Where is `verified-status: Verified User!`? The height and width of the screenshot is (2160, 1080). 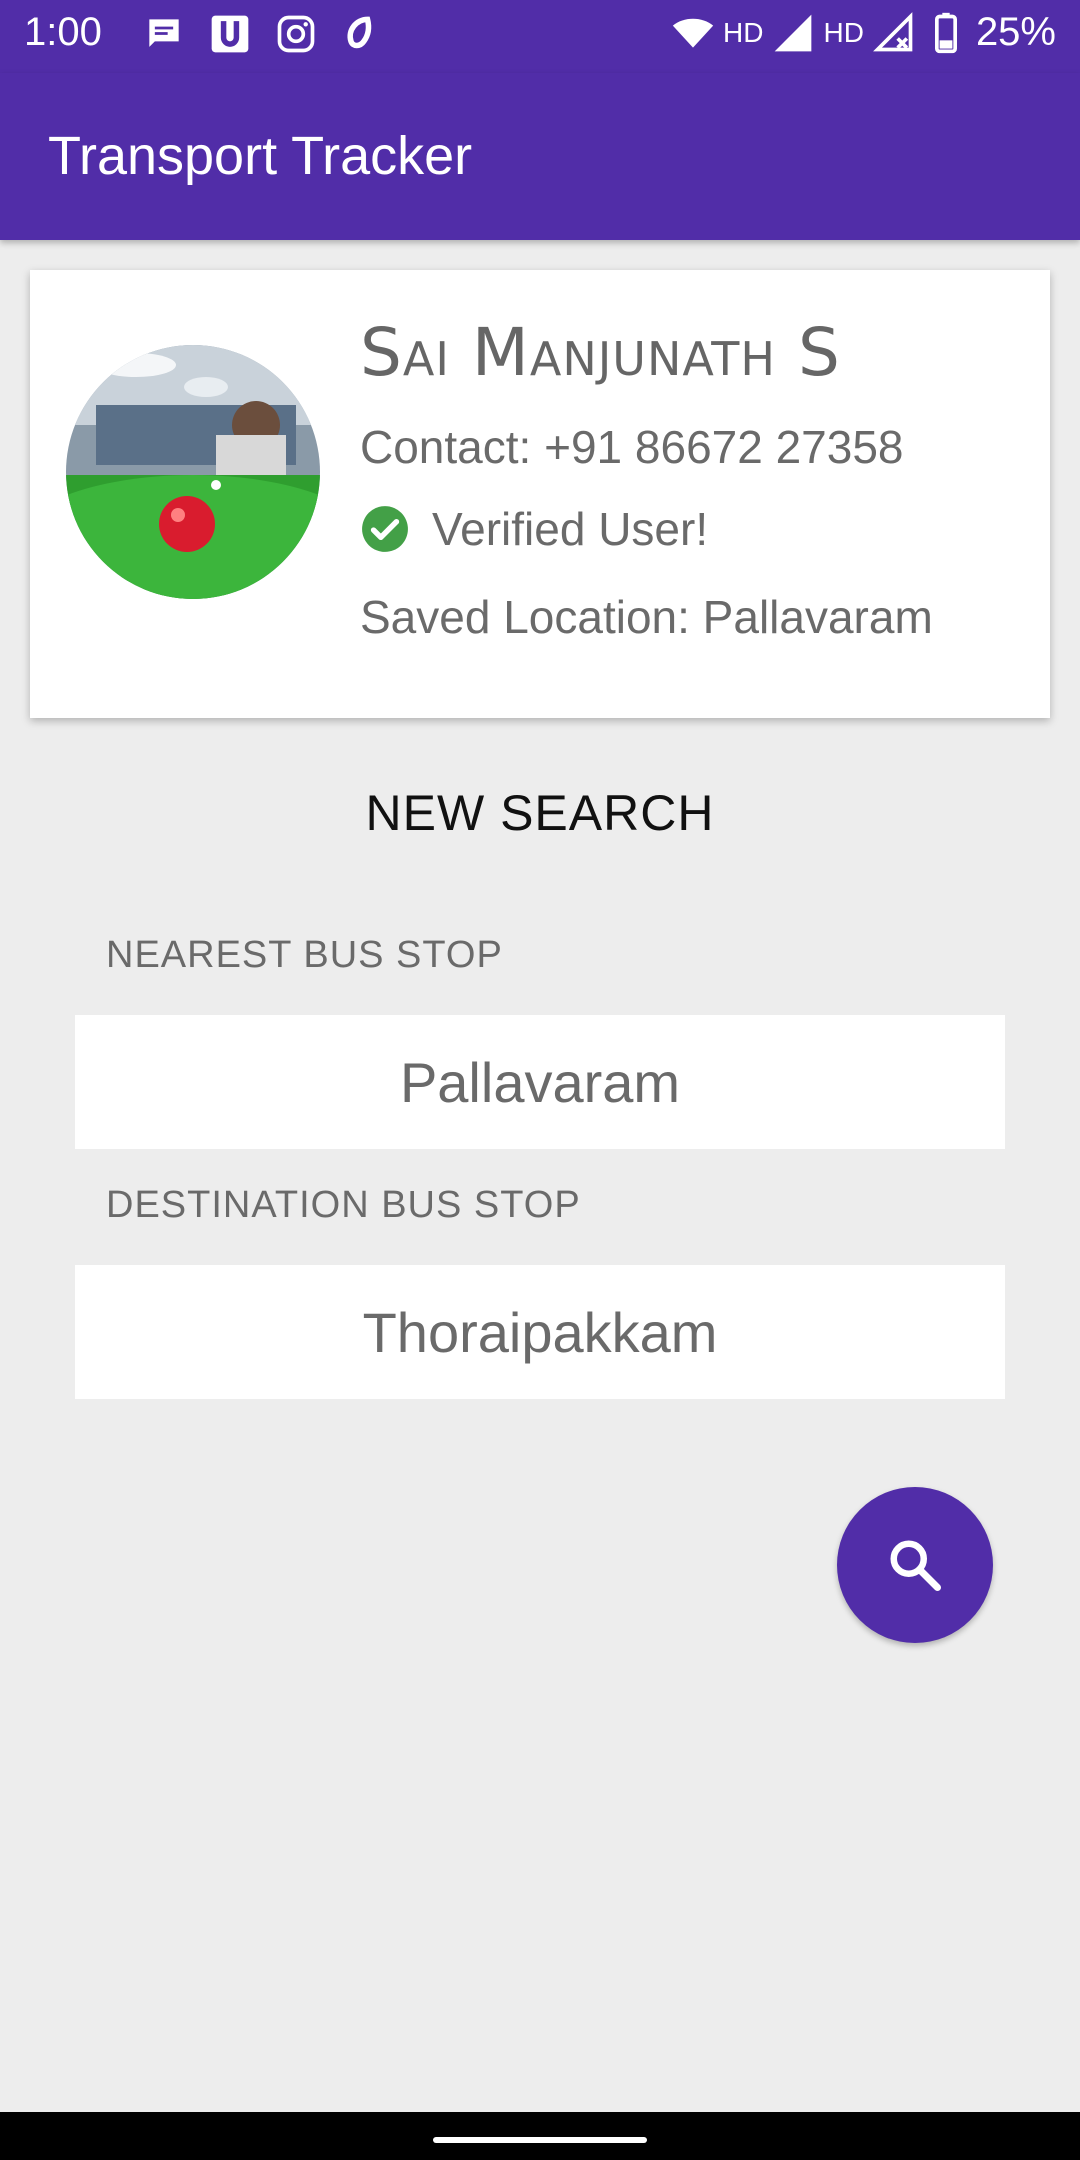
verified-status: Verified User! is located at coordinates (534, 529).